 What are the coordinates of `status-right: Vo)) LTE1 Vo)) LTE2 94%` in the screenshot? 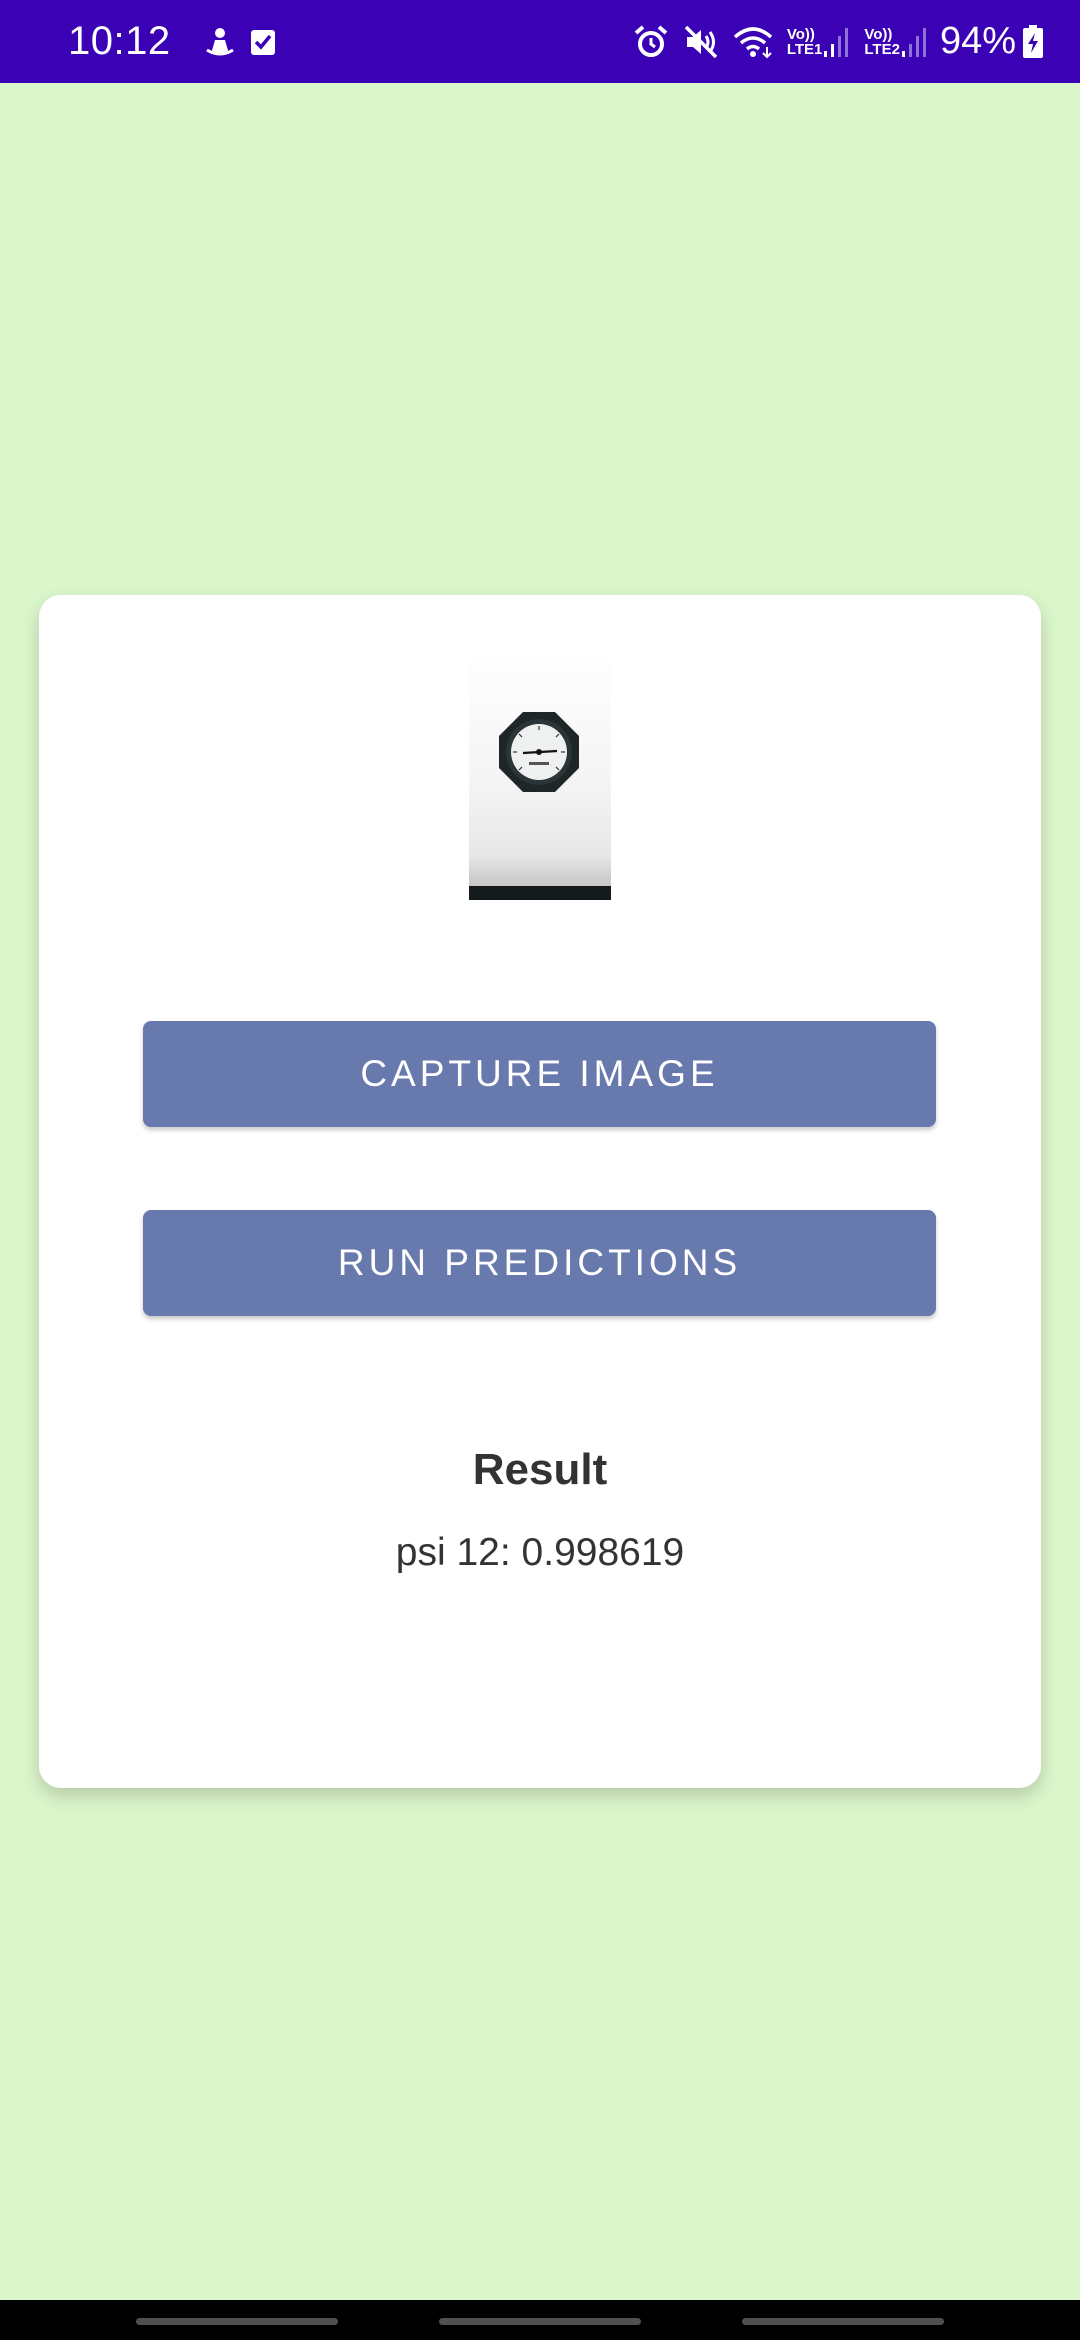 It's located at (831, 41).